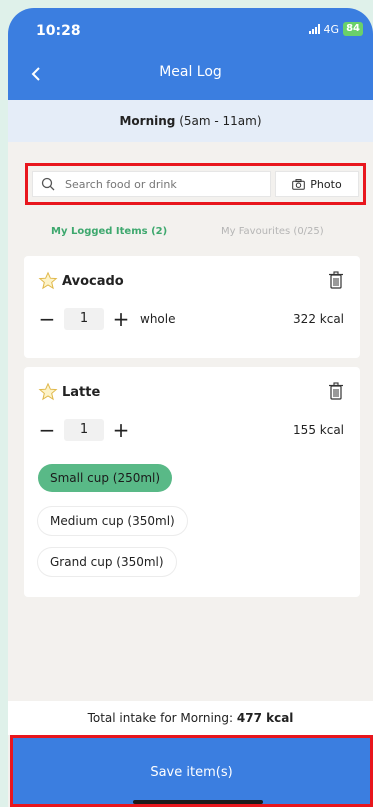 Image resolution: width=373 pixels, height=807 pixels. Describe the element at coordinates (192, 307) in the screenshot. I see `logged-item-card: Avocado − 1 + whole 322 kcal` at that location.